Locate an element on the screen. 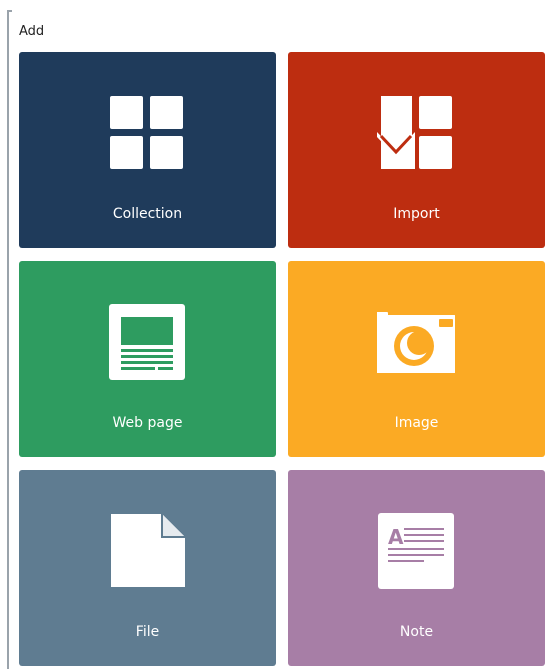 This screenshot has width=552, height=669. image-tile: Image is located at coordinates (416, 359).